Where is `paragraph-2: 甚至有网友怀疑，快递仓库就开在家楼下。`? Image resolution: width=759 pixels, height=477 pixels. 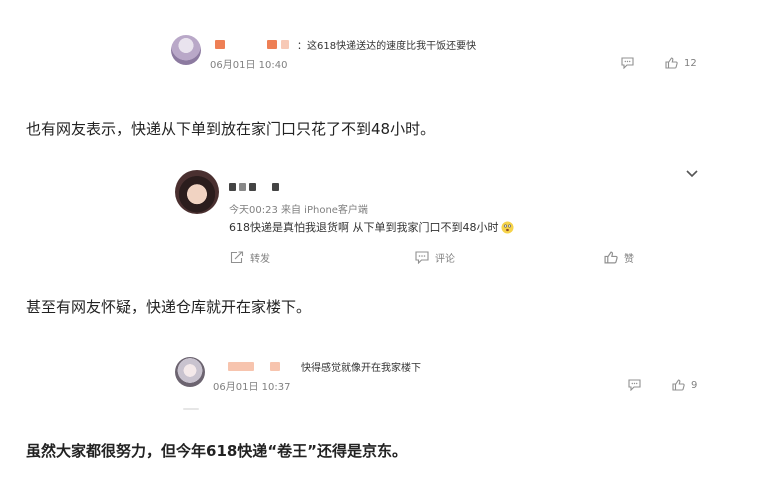 paragraph-2: 甚至有网友怀疑，快递仓库就开在家楼下。 is located at coordinates (169, 307).